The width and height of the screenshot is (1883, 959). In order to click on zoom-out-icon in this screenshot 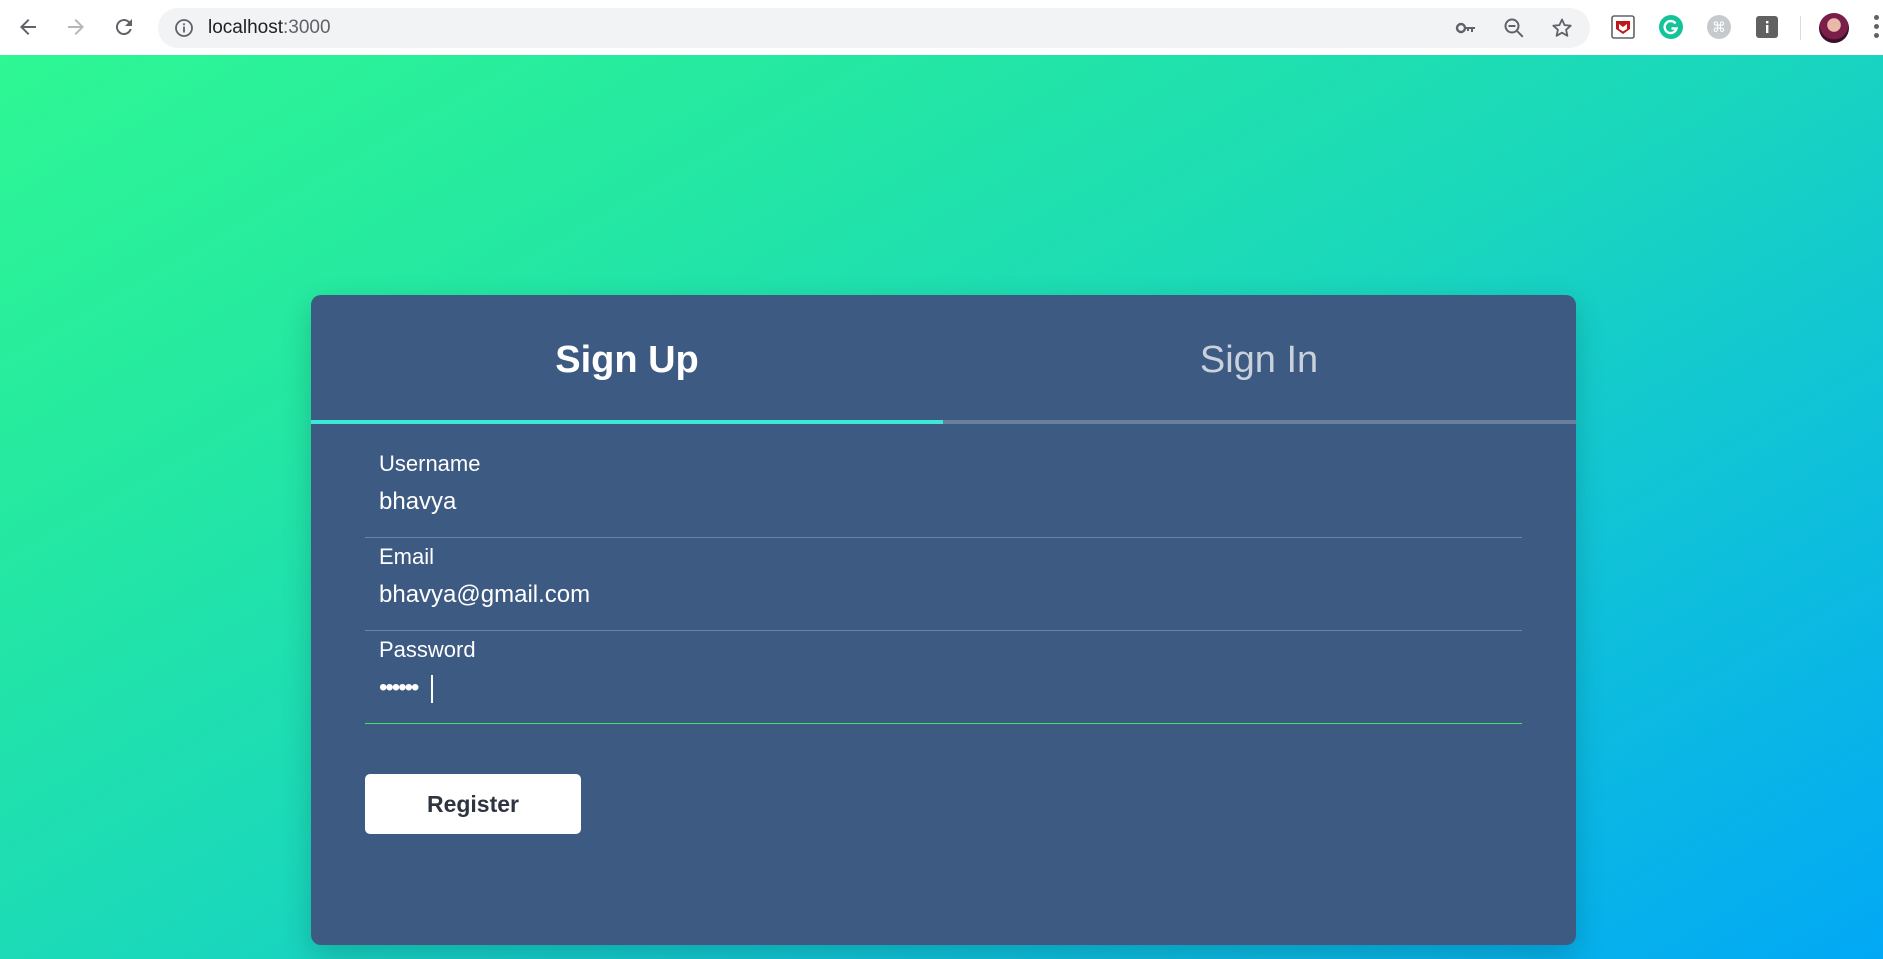, I will do `click(1514, 28)`.